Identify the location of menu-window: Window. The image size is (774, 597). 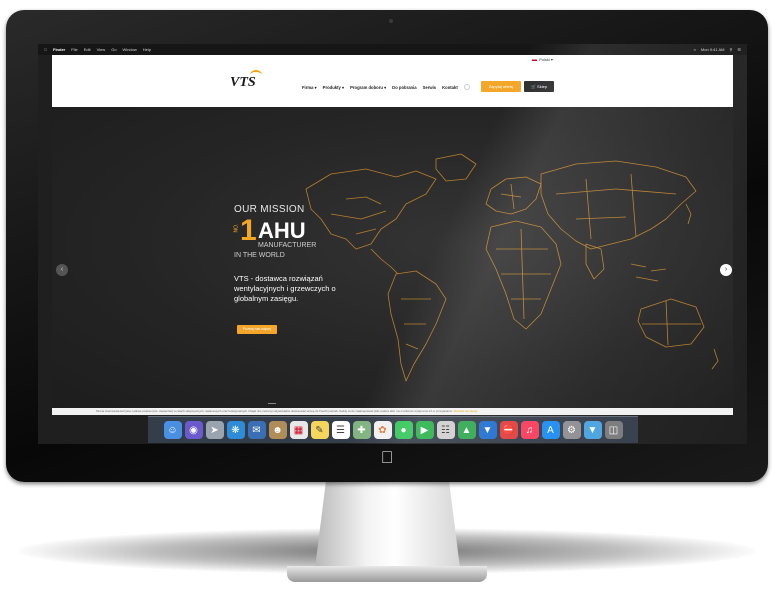
(130, 49).